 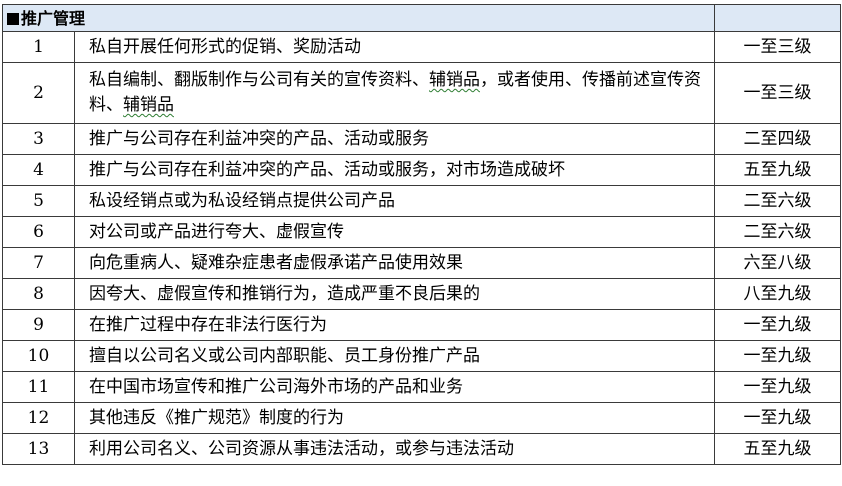 I want to click on section-header-empty-cell, so click(x=778, y=18).